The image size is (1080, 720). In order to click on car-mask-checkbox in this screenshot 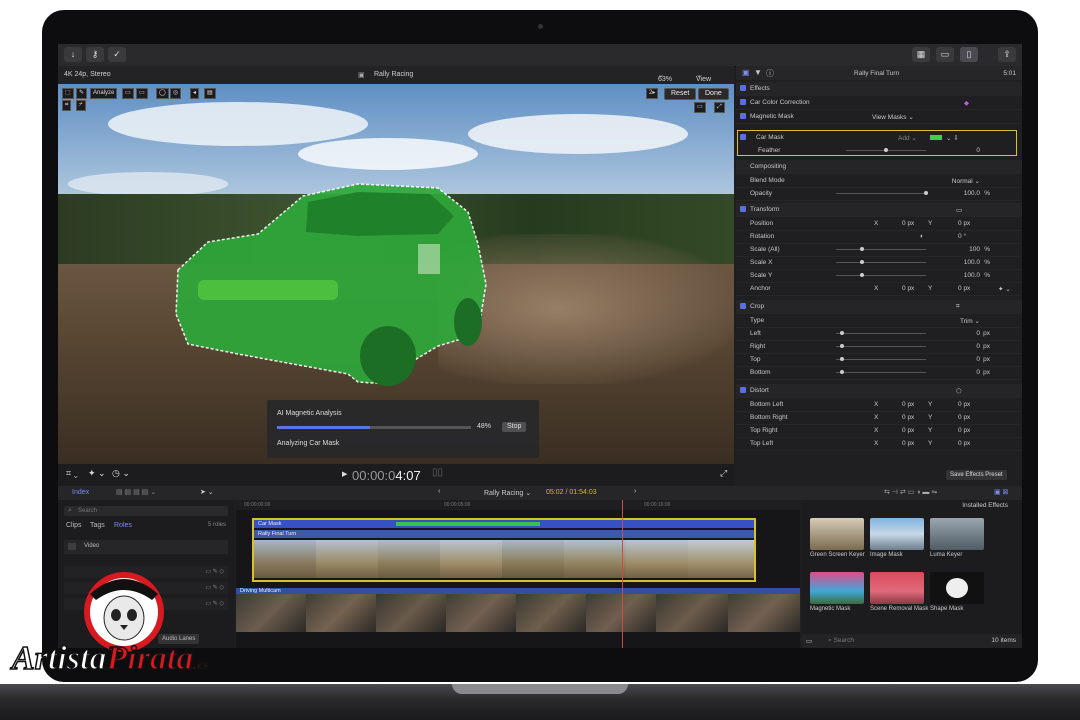, I will do `click(743, 137)`.